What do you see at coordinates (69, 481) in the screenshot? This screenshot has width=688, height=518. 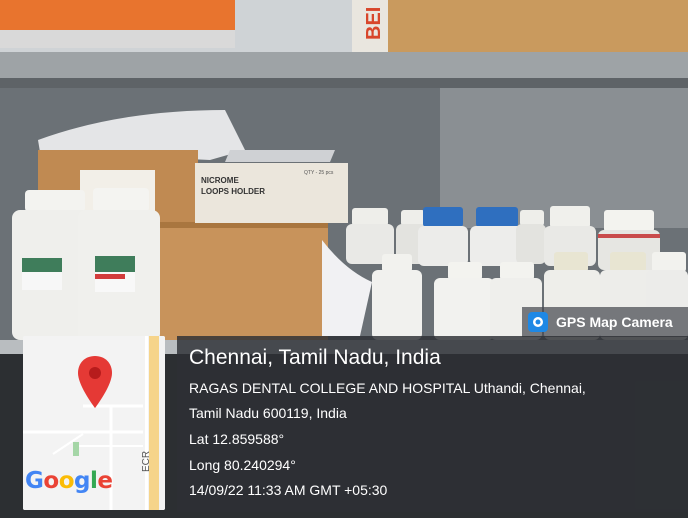 I see `google-logo: Google` at bounding box center [69, 481].